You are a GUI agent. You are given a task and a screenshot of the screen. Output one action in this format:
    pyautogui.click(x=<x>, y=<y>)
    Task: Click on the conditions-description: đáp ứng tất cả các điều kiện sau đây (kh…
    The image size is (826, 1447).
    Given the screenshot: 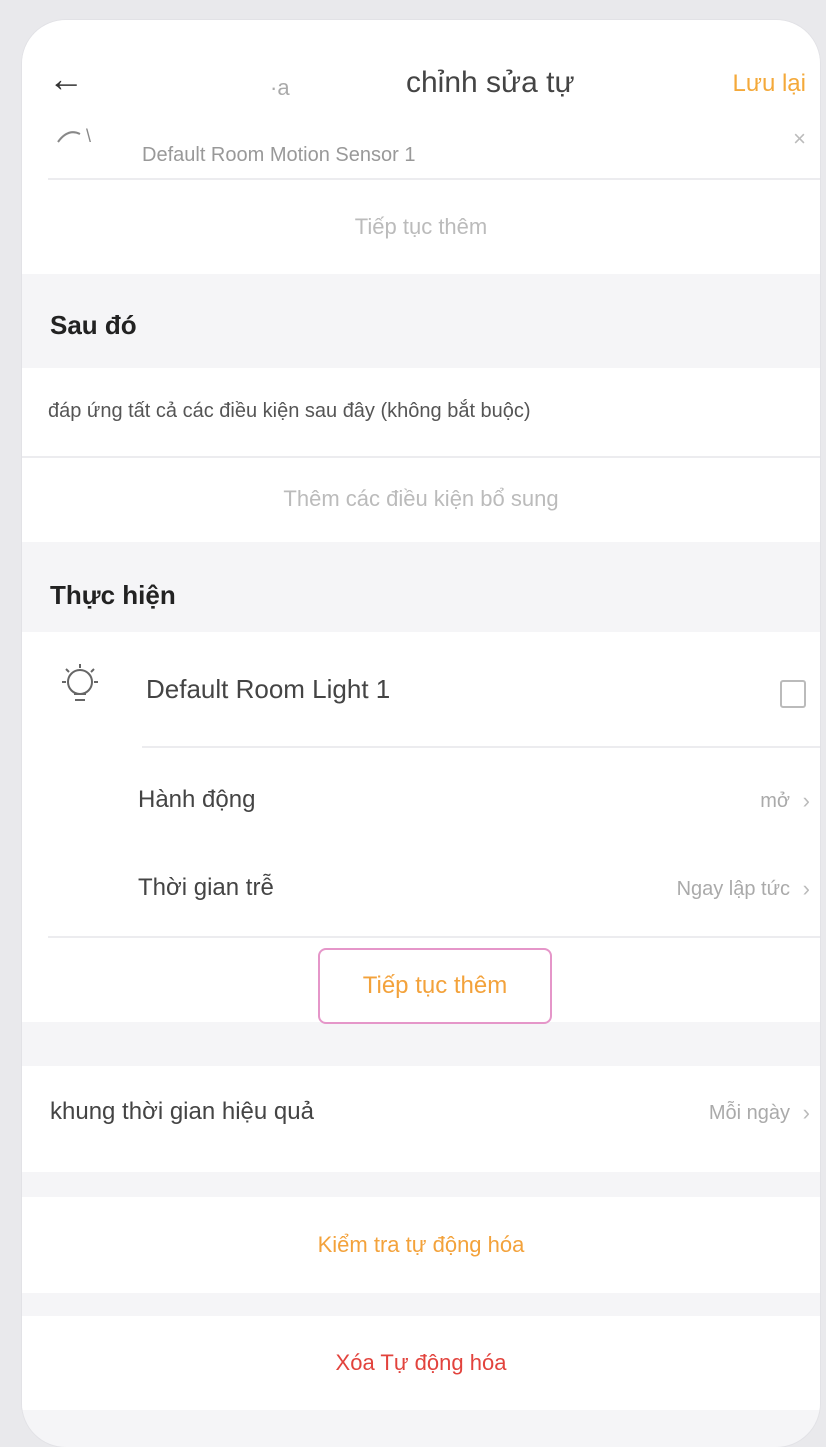 What is the action you would take?
    pyautogui.click(x=289, y=411)
    